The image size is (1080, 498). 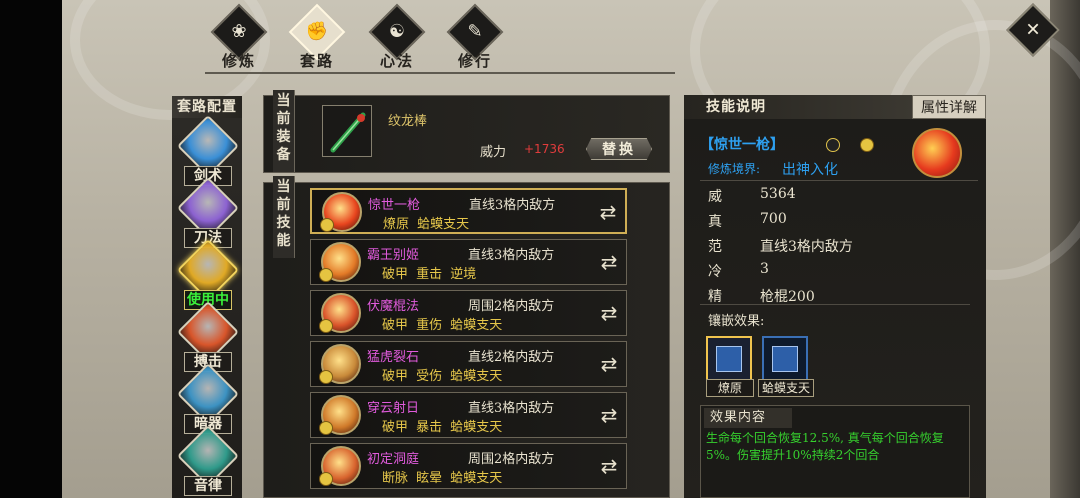 I want to click on inlay-label: 镶嵌效果:, so click(x=736, y=321).